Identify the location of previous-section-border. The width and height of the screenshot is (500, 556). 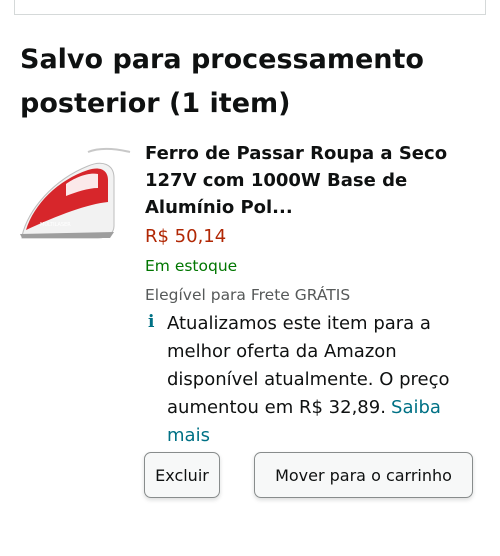
(250, 7).